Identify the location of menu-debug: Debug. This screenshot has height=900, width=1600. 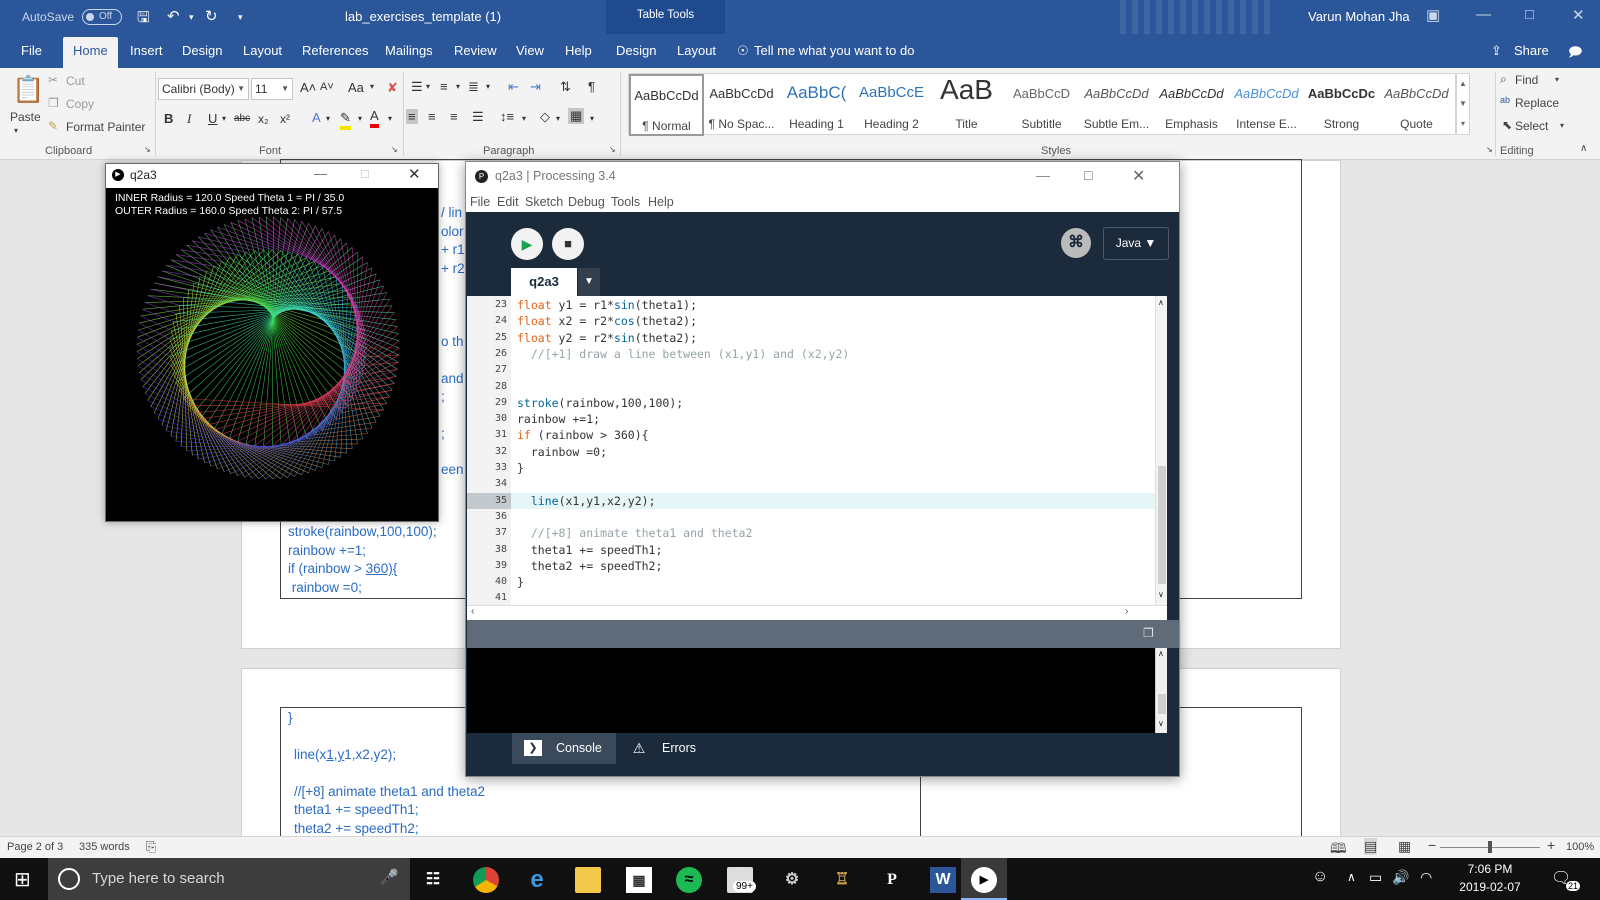
(586, 202).